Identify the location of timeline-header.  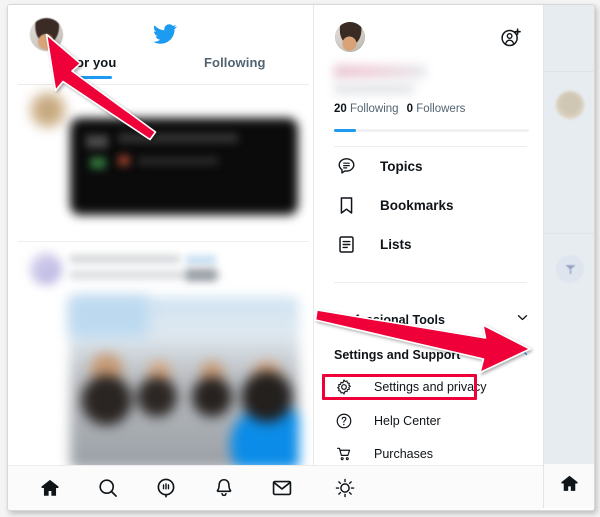
(160, 28).